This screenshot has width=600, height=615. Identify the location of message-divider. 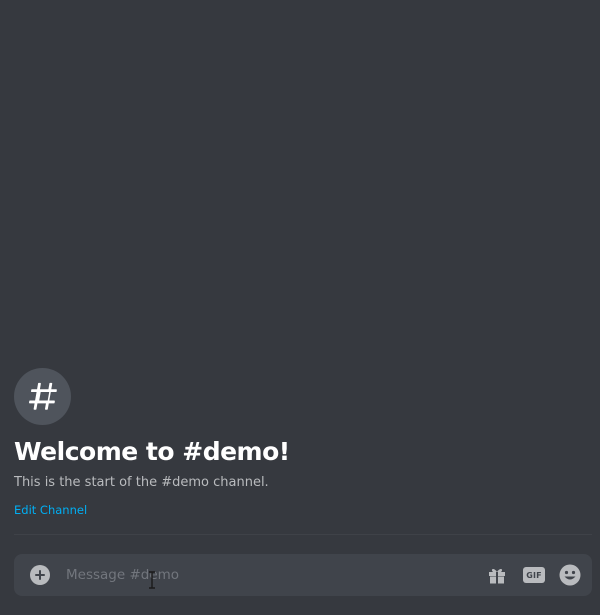
(303, 534).